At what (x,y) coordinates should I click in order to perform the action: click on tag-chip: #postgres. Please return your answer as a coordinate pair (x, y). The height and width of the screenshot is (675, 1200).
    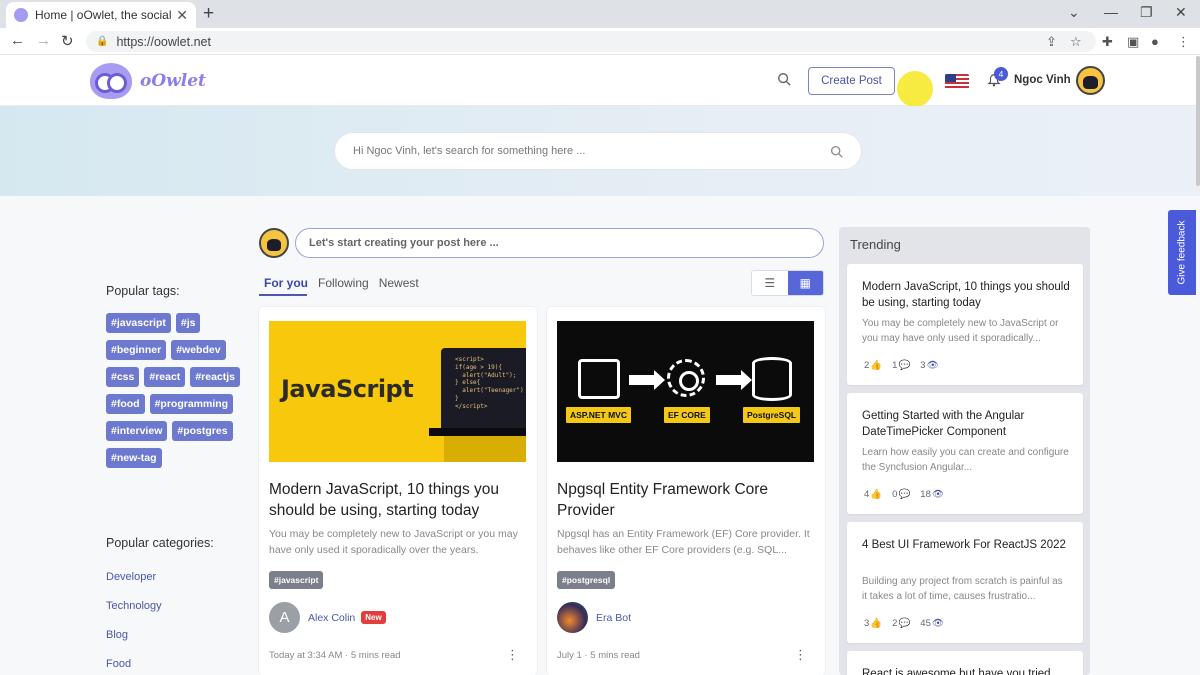
    Looking at the image, I should click on (202, 431).